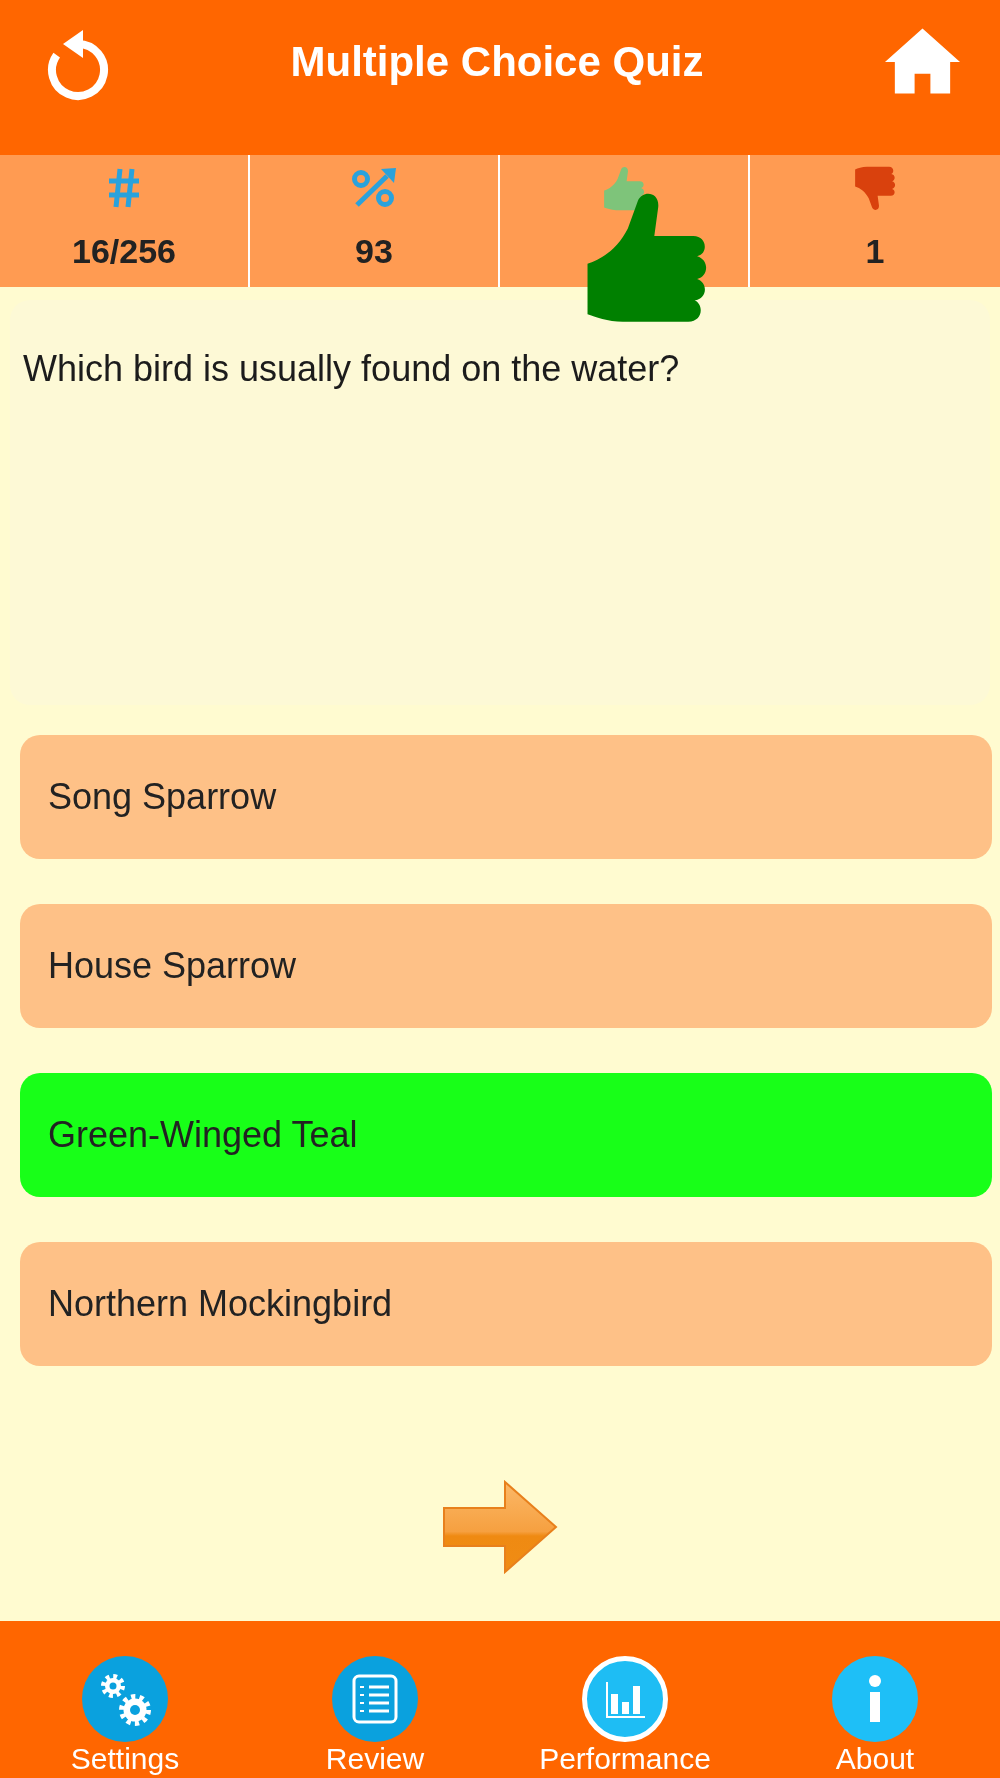 The image size is (1000, 1778). I want to click on question-text: Which bird is usually found on the water?, so click(352, 368).